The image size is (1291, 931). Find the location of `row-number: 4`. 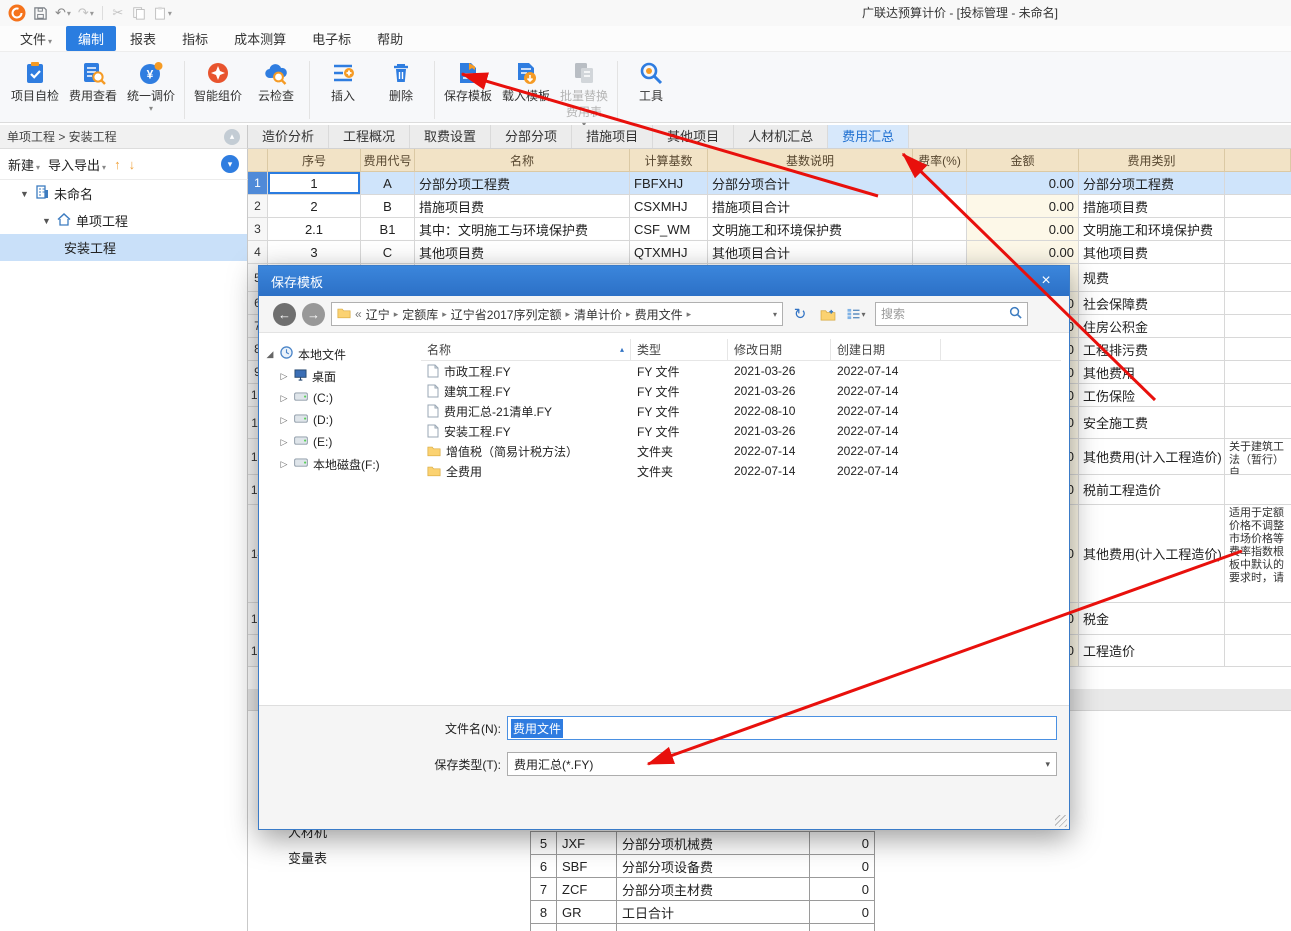

row-number: 4 is located at coordinates (258, 252).